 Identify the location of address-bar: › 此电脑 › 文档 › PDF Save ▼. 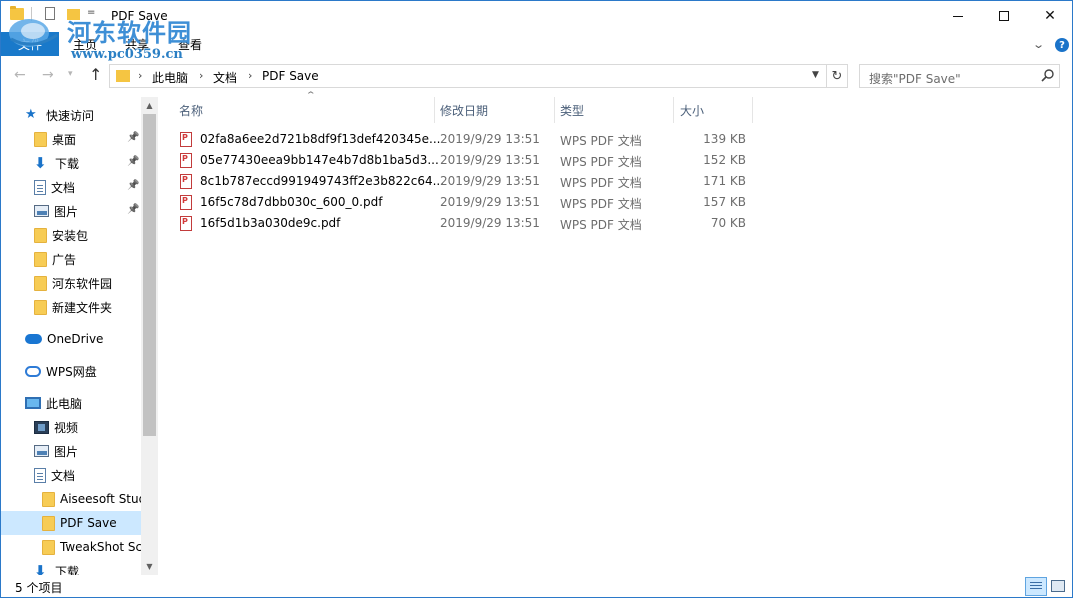
(468, 76).